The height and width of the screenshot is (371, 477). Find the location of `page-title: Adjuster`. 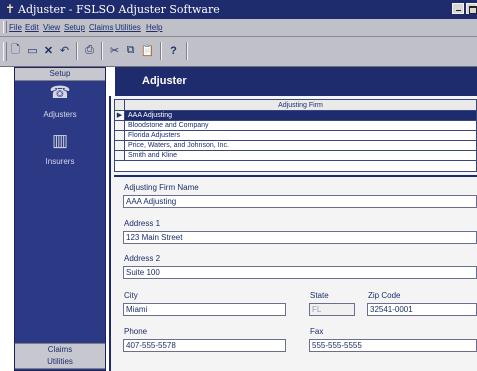

page-title: Adjuster is located at coordinates (164, 81).